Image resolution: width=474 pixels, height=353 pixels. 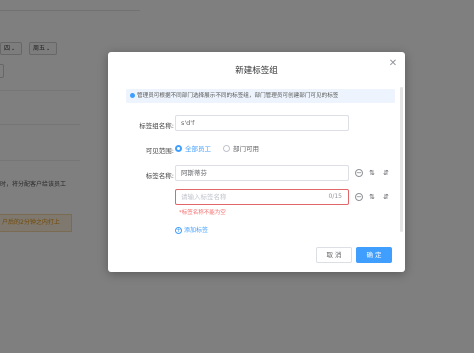 What do you see at coordinates (178, 230) in the screenshot?
I see `plus-circle-icon: +` at bounding box center [178, 230].